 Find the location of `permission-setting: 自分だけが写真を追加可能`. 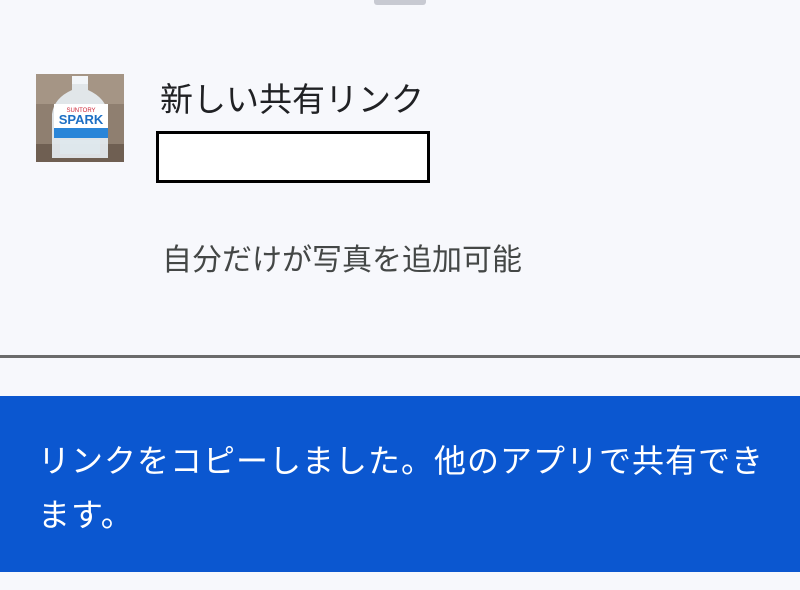

permission-setting: 自分だけが写真を追加可能 is located at coordinates (342, 261).